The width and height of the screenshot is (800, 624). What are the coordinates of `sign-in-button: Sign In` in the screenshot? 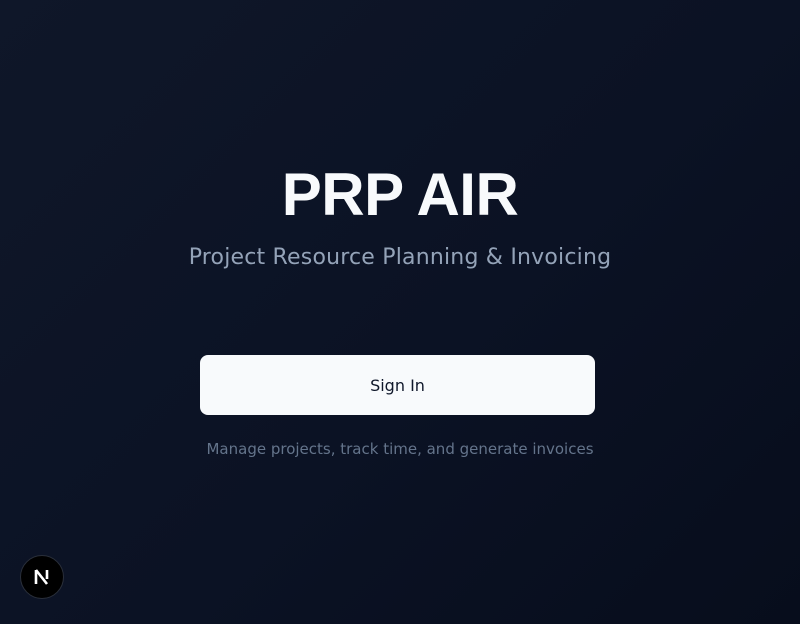 It's located at (397, 385).